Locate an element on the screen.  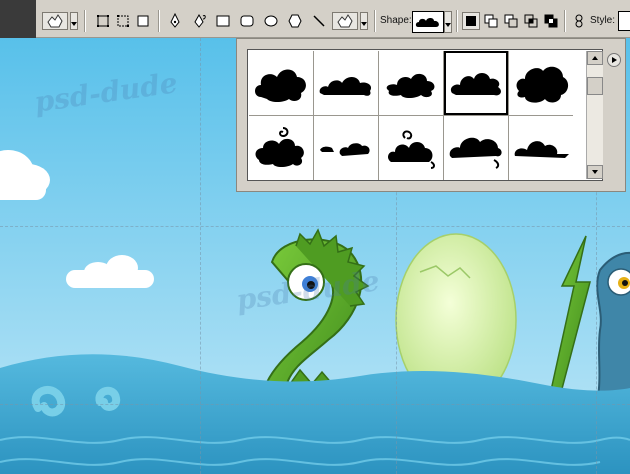
new-layer-mode-button is located at coordinates (471, 21).